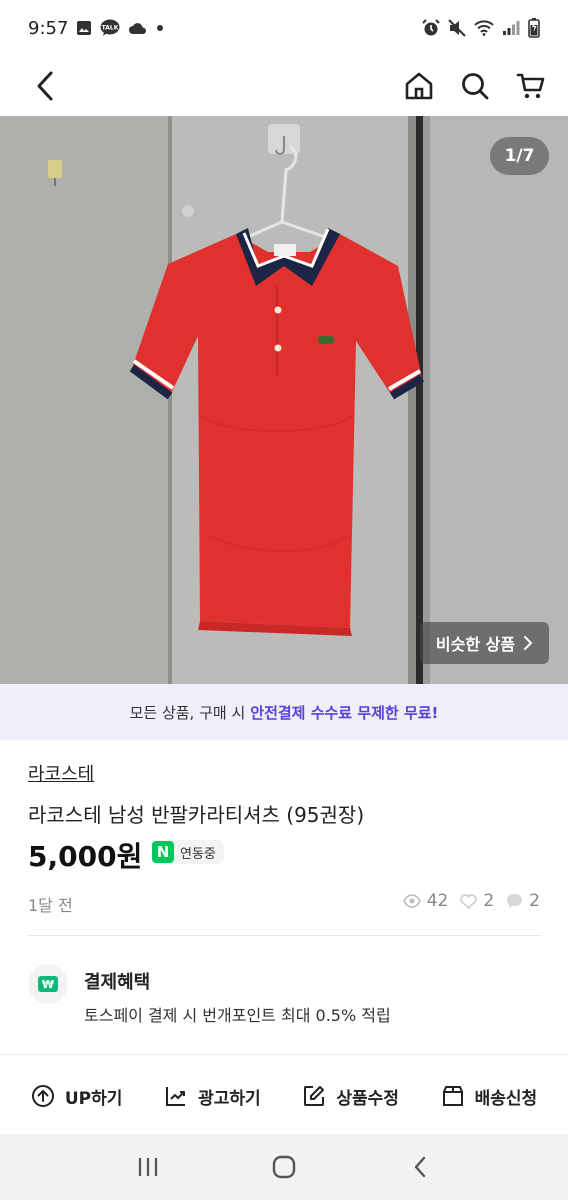  What do you see at coordinates (160, 28) in the screenshot?
I see `dot-icon` at bounding box center [160, 28].